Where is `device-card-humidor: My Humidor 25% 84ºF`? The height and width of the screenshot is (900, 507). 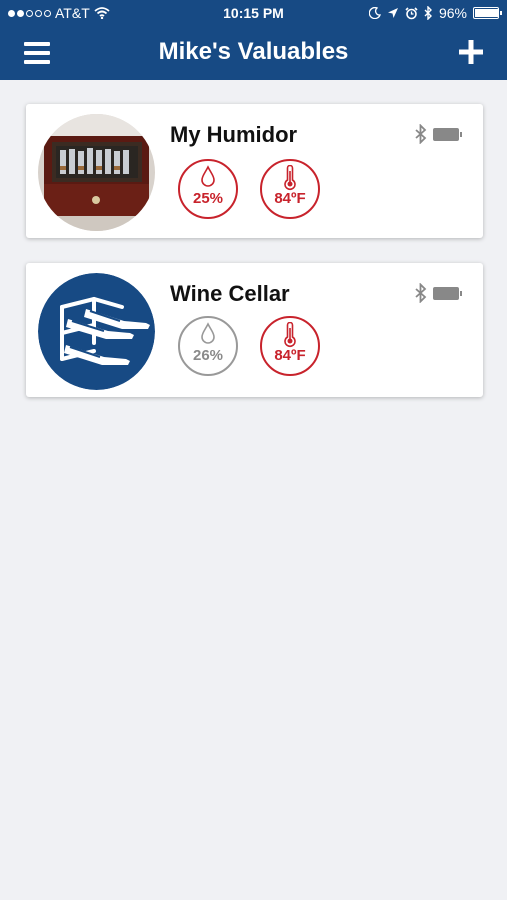 device-card-humidor: My Humidor 25% 84ºF is located at coordinates (254, 171).